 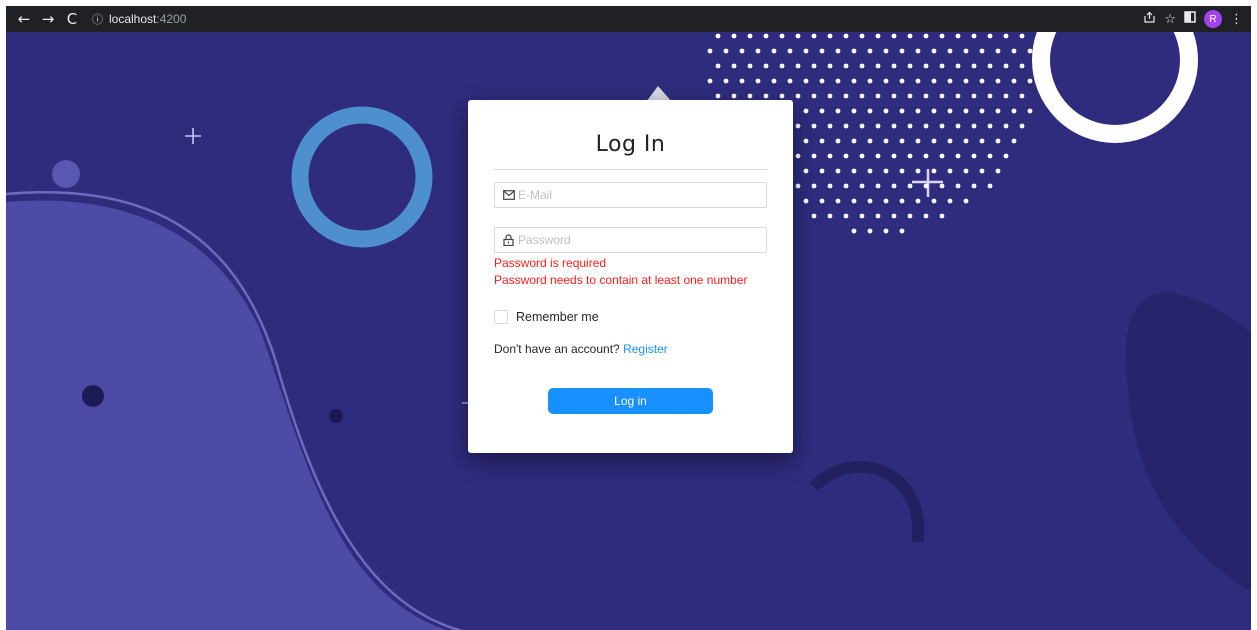 What do you see at coordinates (24, 19) in the screenshot?
I see `back-icon: ←` at bounding box center [24, 19].